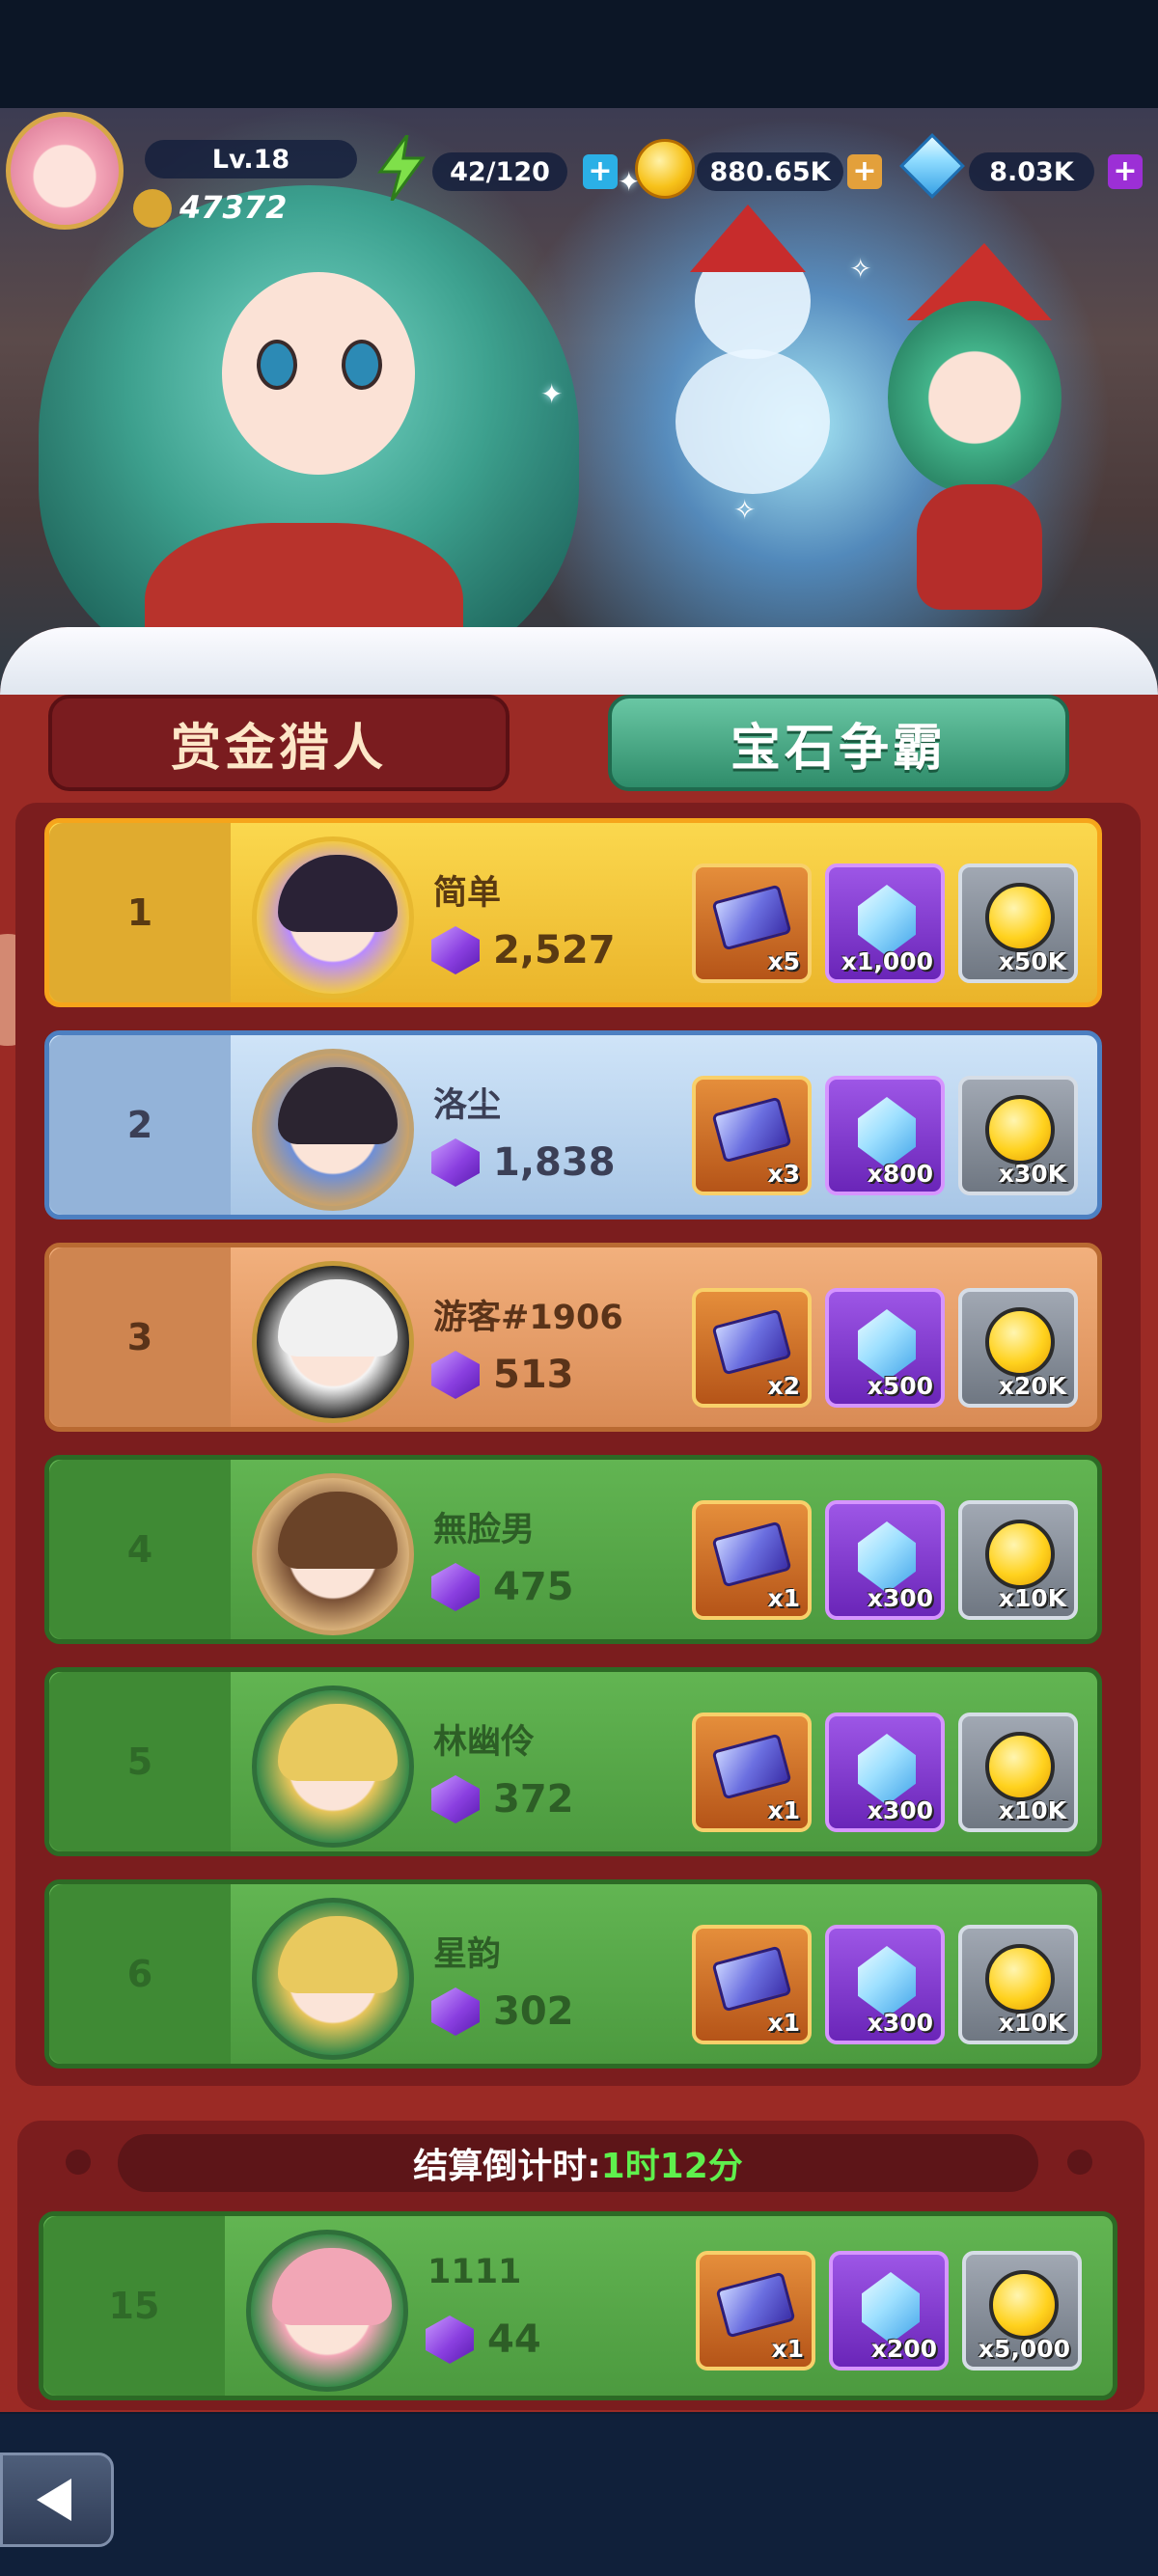  I want to click on player-level: Lv.18, so click(250, 159).